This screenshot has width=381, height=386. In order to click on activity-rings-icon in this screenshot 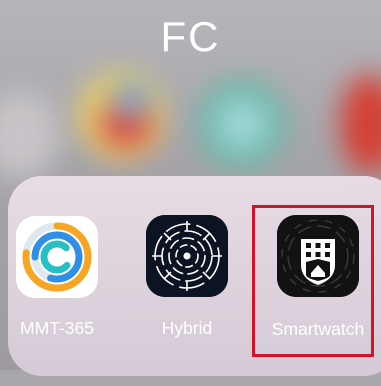, I will do `click(57, 257)`.